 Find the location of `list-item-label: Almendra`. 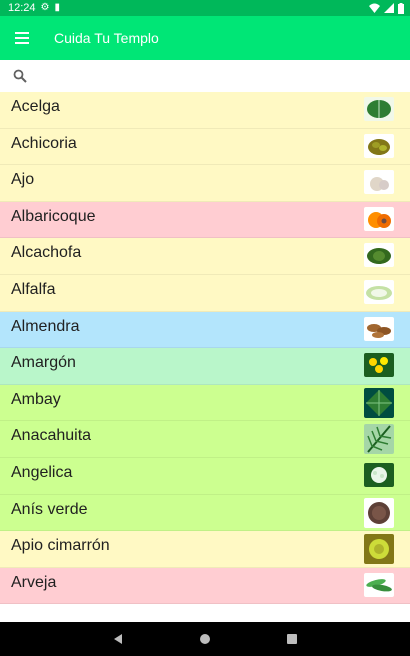

list-item-label: Almendra is located at coordinates (45, 326).